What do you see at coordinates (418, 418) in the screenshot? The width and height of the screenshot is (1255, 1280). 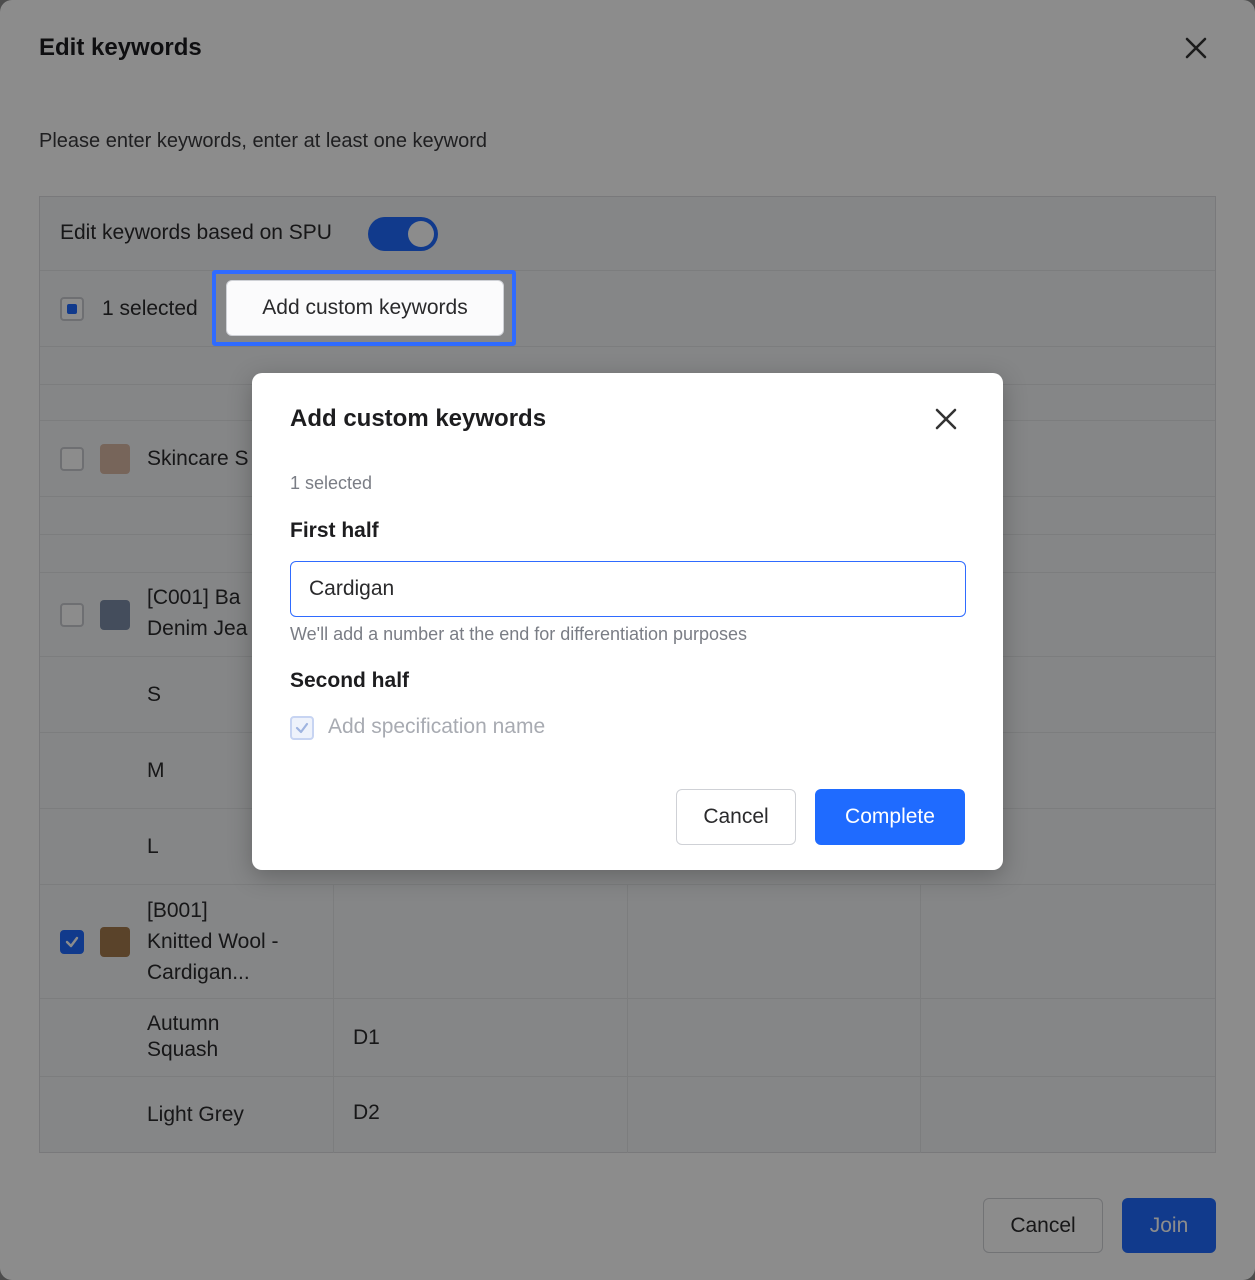 I see `dialog-title: Add custom keywords` at bounding box center [418, 418].